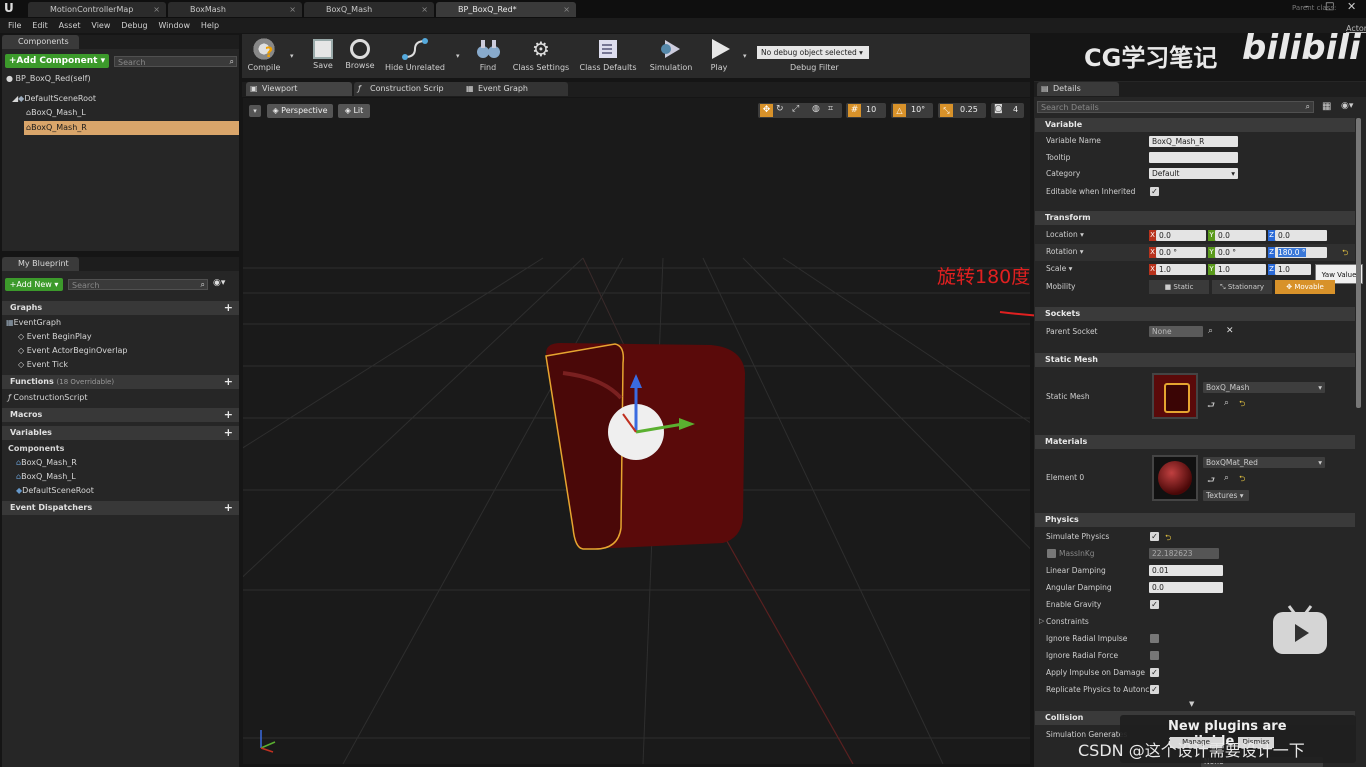 The image size is (1366, 767). Describe the element at coordinates (228, 414) in the screenshot. I see `add-macro-icon: +` at that location.